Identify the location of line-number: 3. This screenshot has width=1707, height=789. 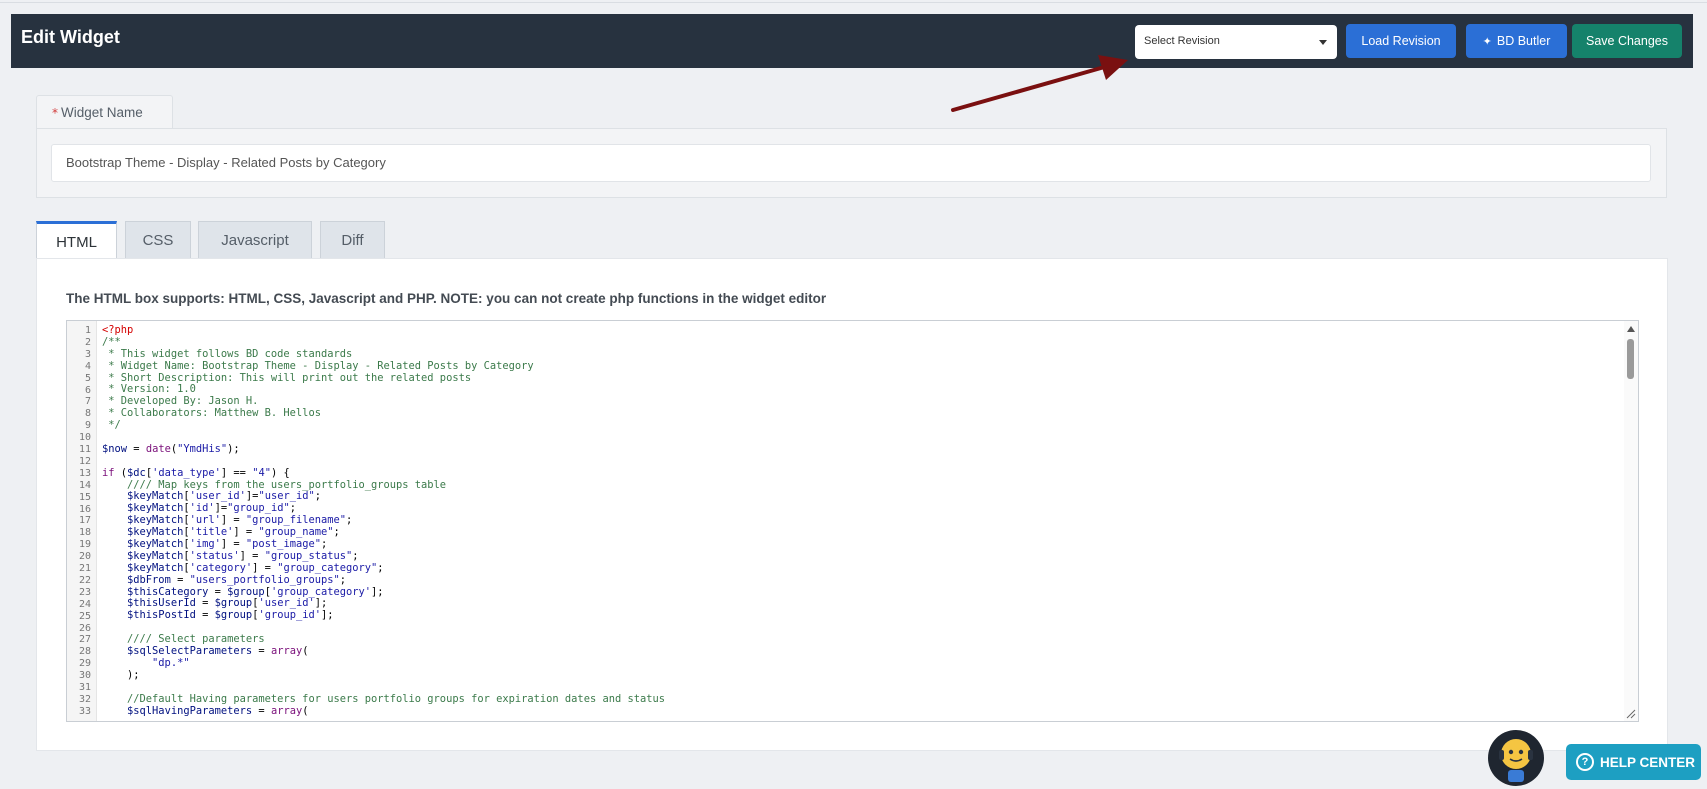
(87, 354).